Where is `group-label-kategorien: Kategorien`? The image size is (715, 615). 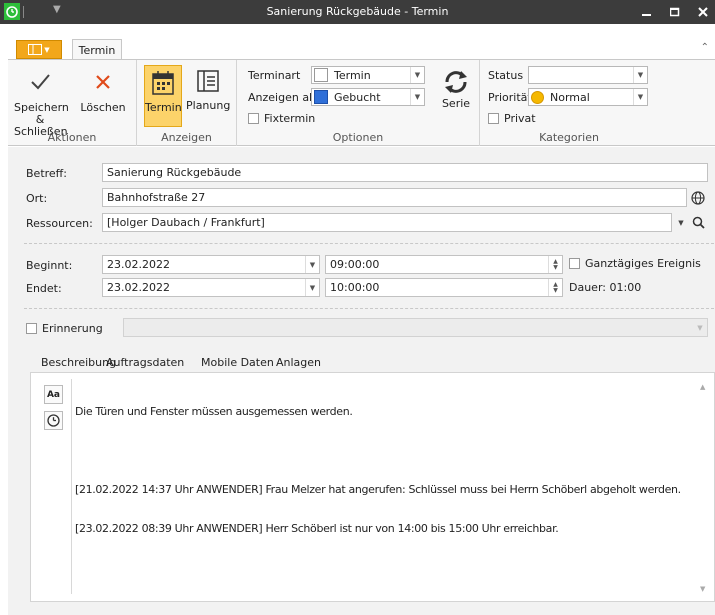 group-label-kategorien: Kategorien is located at coordinates (569, 137).